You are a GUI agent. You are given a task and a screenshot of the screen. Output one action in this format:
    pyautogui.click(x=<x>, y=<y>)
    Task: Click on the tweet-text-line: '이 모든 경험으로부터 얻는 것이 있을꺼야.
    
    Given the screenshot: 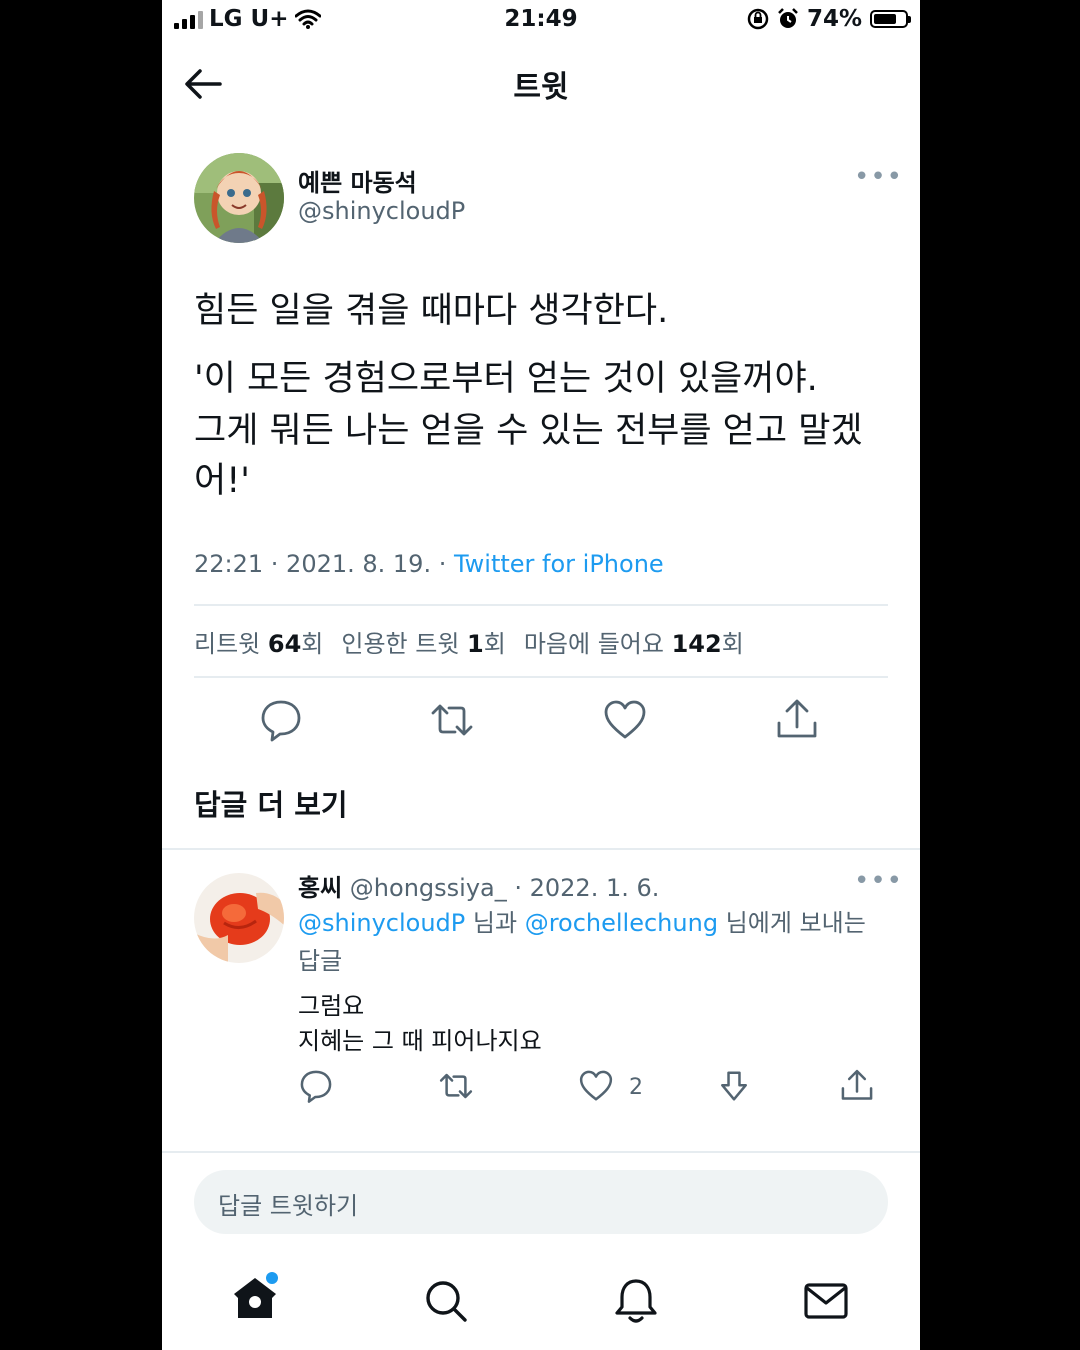 What is the action you would take?
    pyautogui.click(x=506, y=379)
    